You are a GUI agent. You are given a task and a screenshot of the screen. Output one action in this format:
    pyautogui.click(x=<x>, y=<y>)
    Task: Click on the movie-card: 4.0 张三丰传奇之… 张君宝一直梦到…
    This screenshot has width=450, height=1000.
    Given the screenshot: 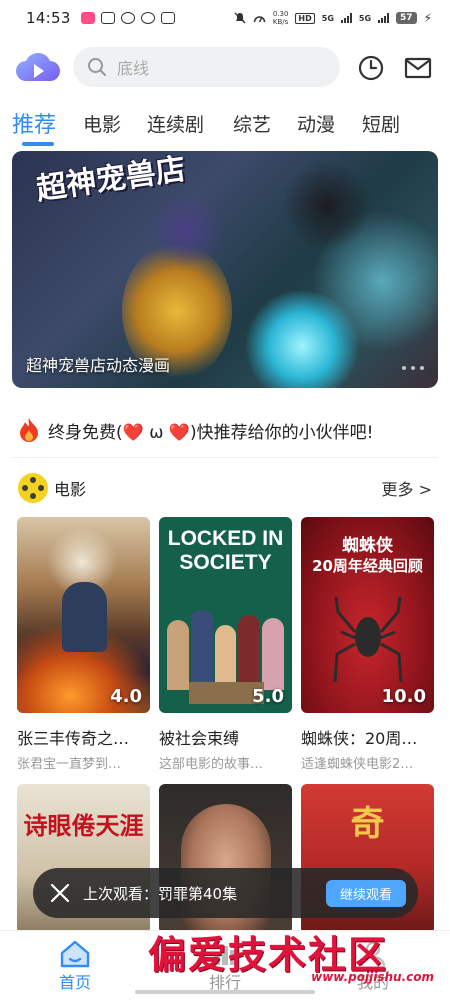 What is the action you would take?
    pyautogui.click(x=83, y=644)
    